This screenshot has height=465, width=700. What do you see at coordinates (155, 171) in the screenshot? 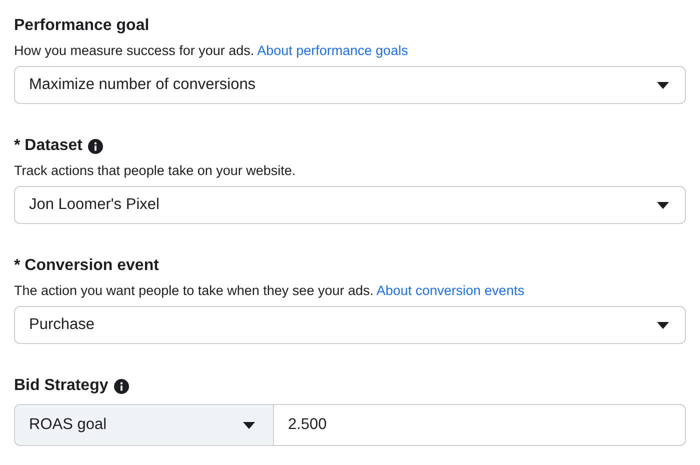
I see `field-description: Track actions that people take on your website.` at bounding box center [155, 171].